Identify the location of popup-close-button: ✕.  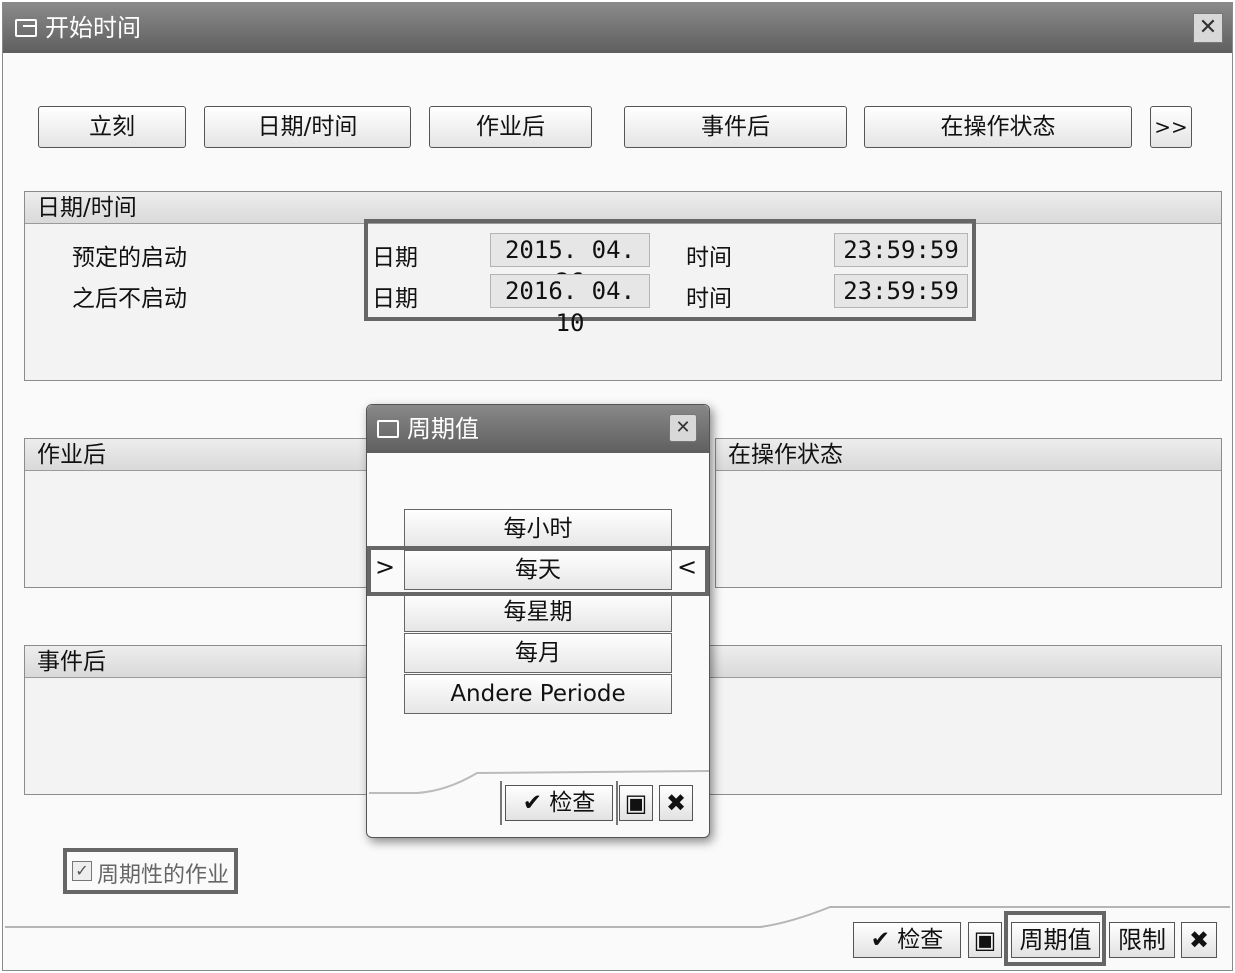
(683, 428).